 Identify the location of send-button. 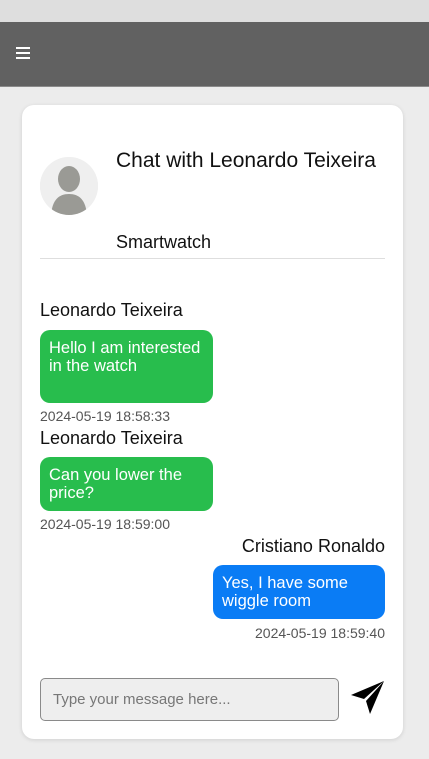
(368, 697).